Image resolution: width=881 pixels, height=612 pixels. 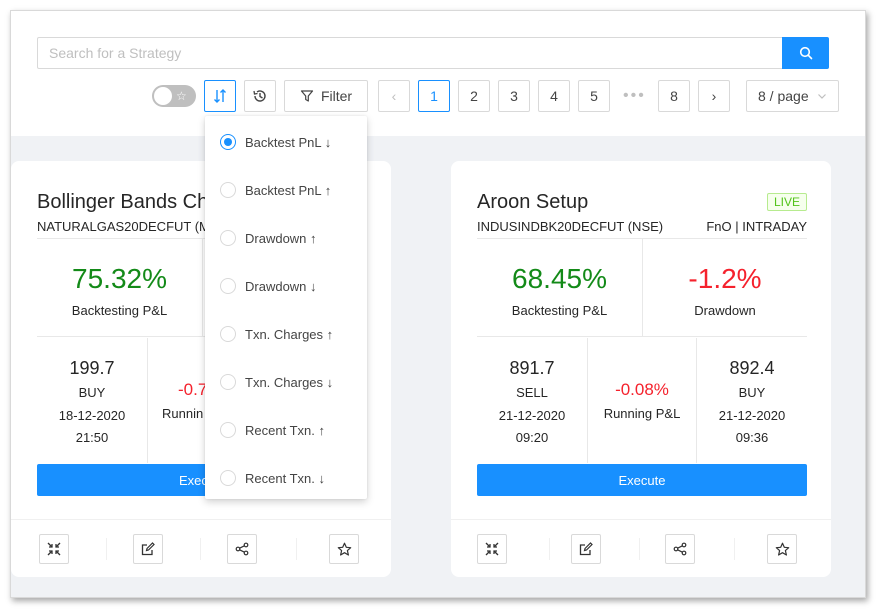 What do you see at coordinates (281, 238) in the screenshot?
I see `sort-option-label: Drawdown ↑` at bounding box center [281, 238].